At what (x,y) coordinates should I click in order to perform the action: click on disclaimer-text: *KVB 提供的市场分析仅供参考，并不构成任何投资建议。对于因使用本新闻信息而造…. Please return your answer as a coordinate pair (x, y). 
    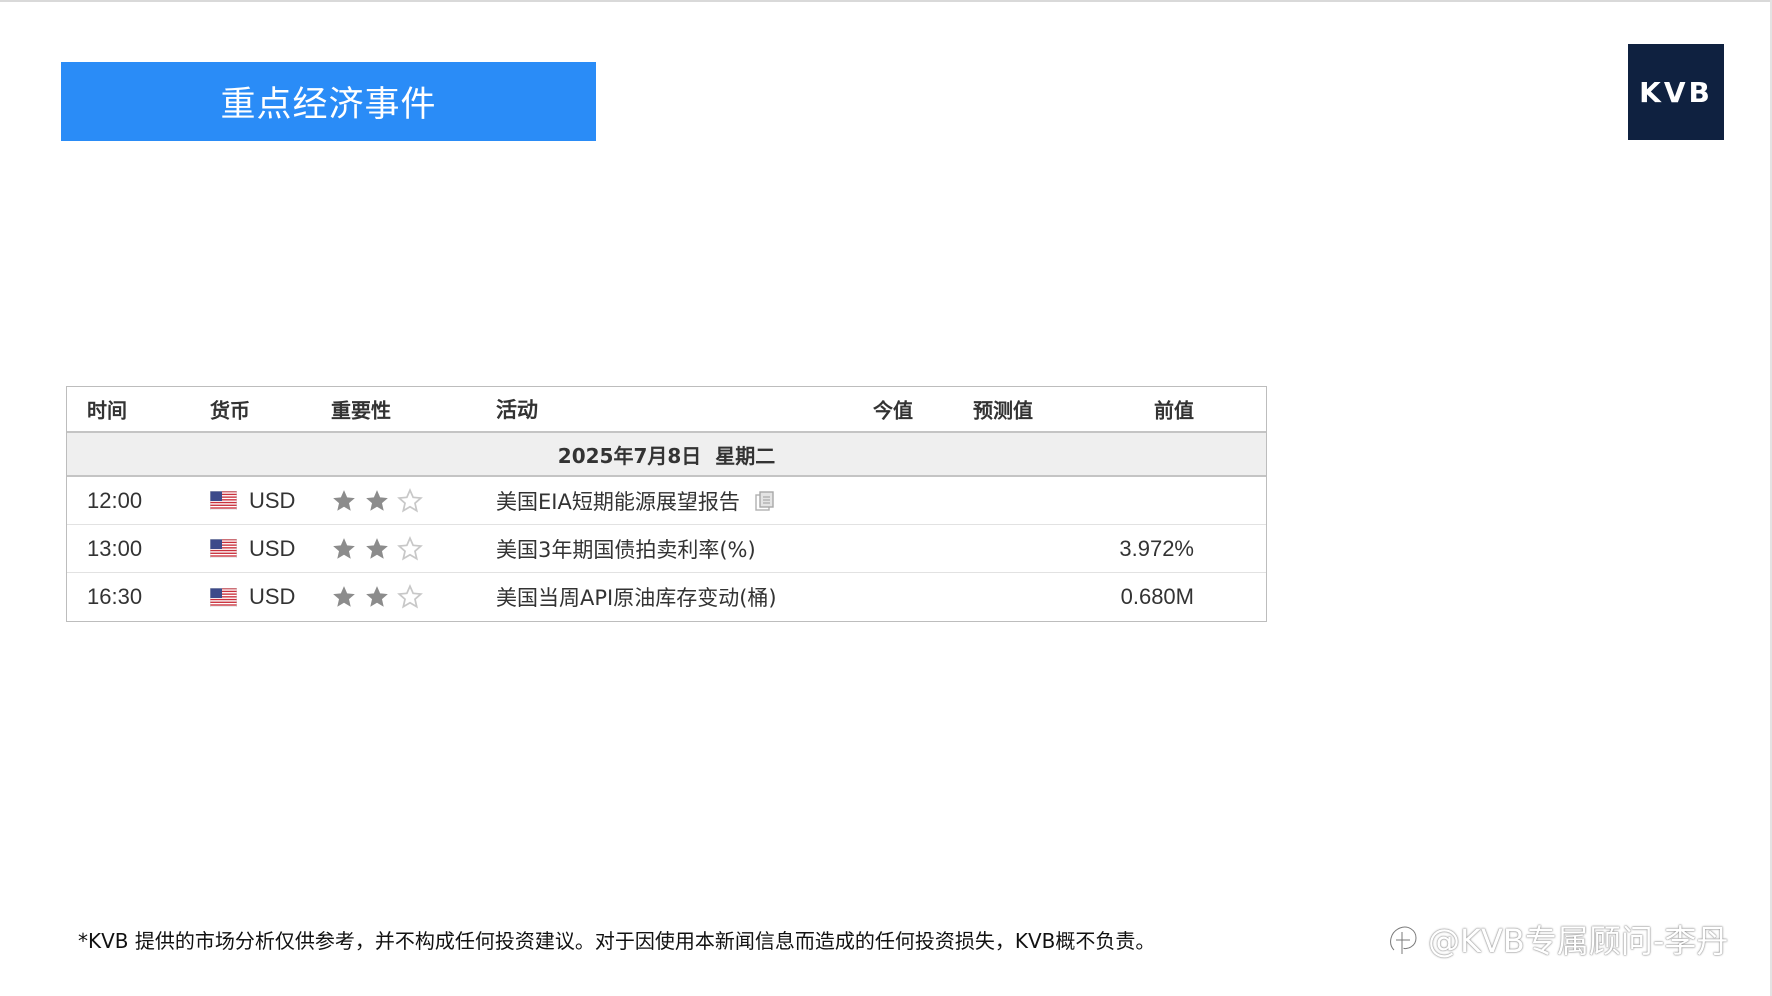
    Looking at the image, I should click on (617, 941).